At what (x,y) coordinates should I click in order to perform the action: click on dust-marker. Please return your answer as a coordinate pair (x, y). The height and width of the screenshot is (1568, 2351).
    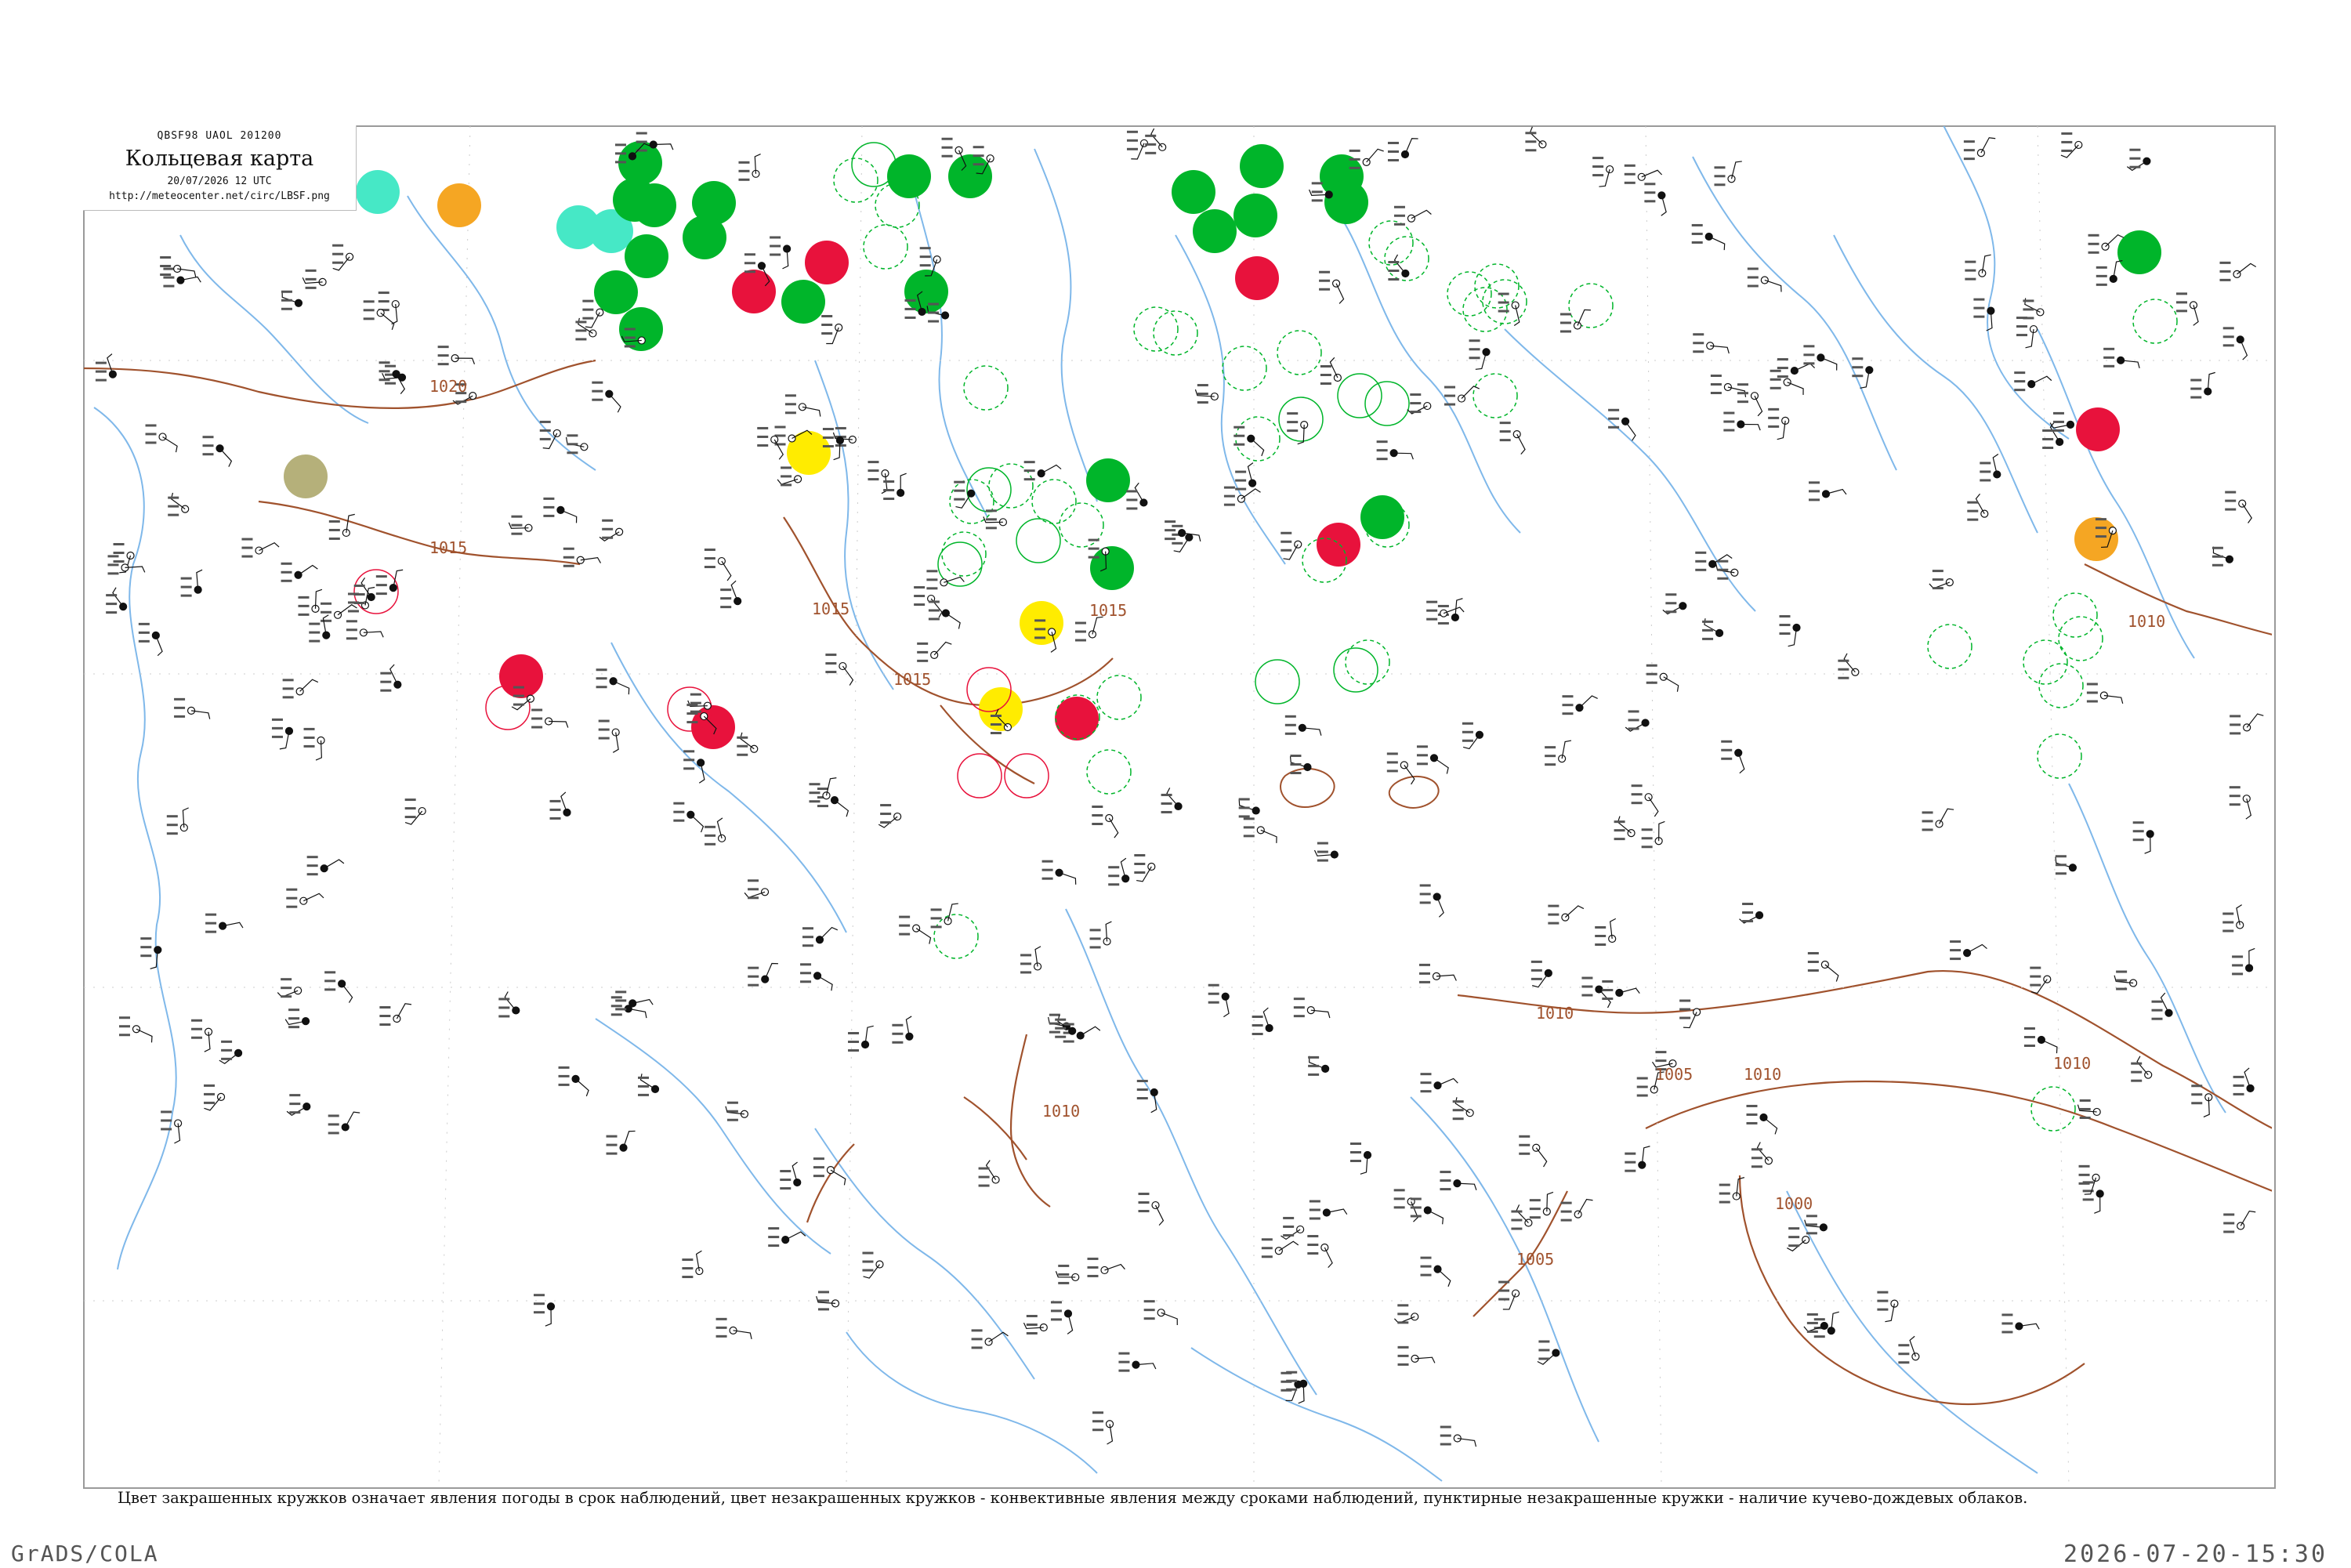
    Looking at the image, I should click on (306, 476).